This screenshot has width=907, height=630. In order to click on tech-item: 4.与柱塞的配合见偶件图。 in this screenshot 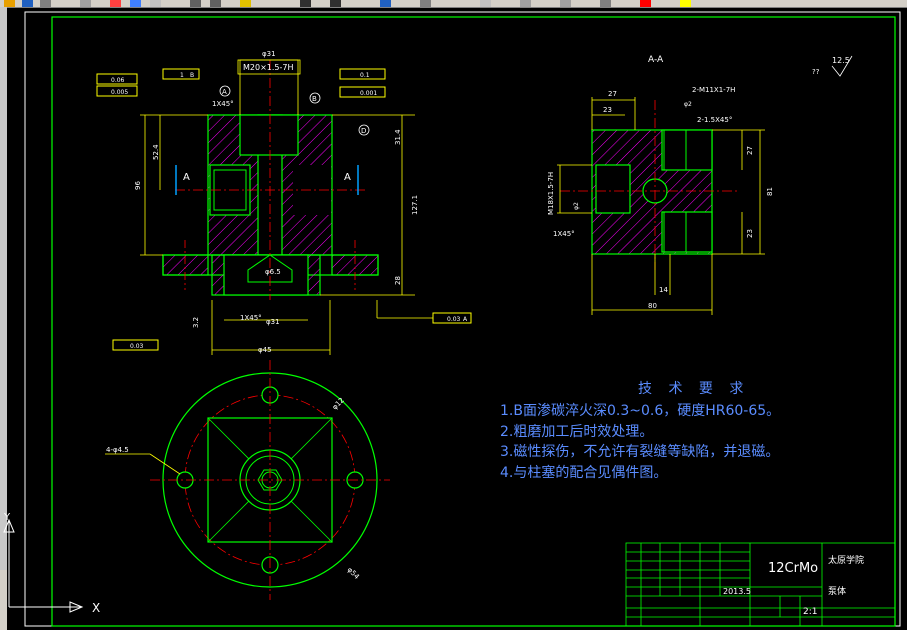, I will do `click(584, 472)`.